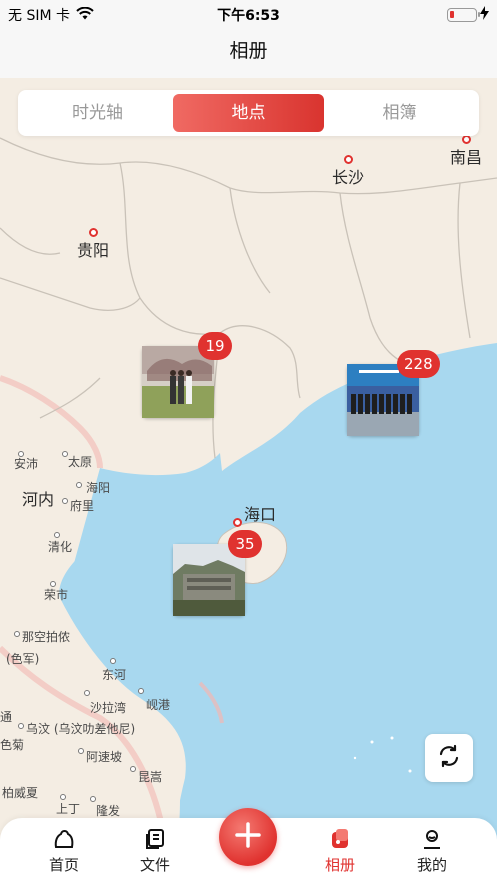 This screenshot has width=497, height=883. Describe the element at coordinates (23, 659) in the screenshot. I see `map-label-sejun: (色军)` at that location.